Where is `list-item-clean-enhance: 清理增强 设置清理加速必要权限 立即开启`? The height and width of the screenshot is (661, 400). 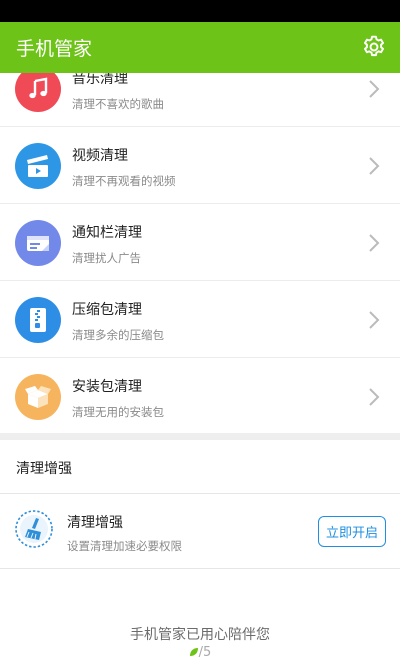 list-item-clean-enhance: 清理增强 设置清理加速必要权限 立即开启 is located at coordinates (200, 531).